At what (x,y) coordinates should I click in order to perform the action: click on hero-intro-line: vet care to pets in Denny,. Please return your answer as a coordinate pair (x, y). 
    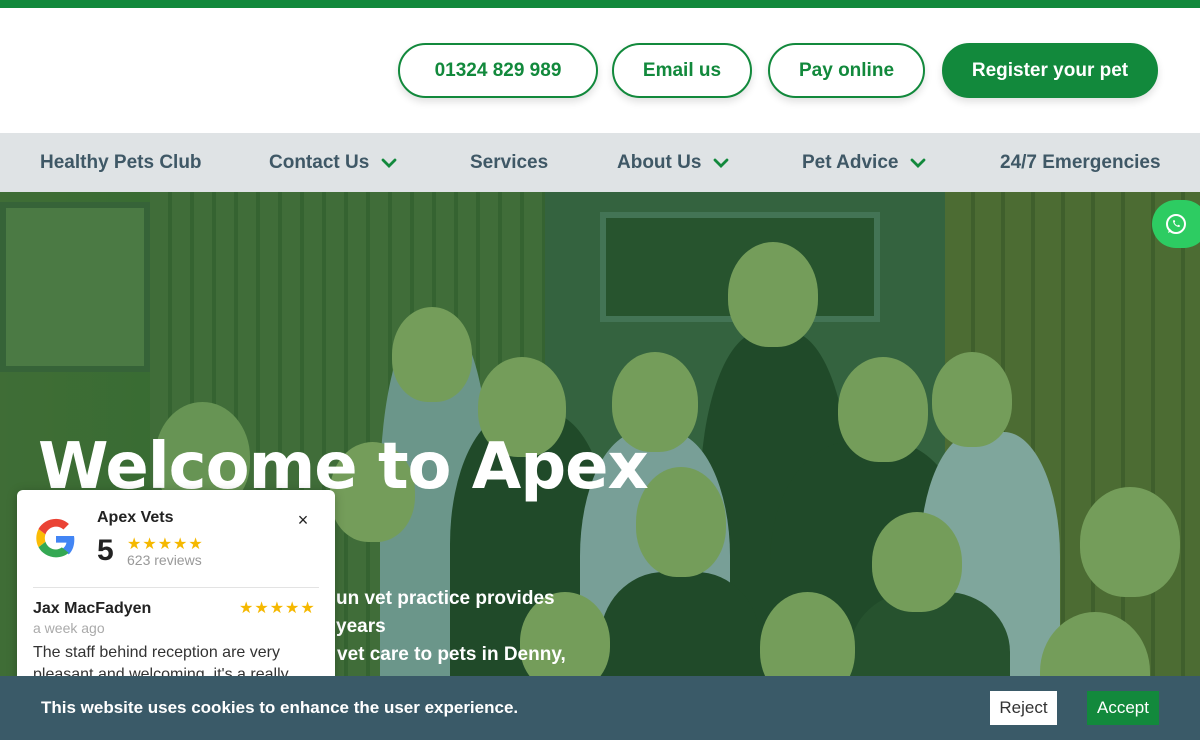
    Looking at the image, I should click on (451, 654).